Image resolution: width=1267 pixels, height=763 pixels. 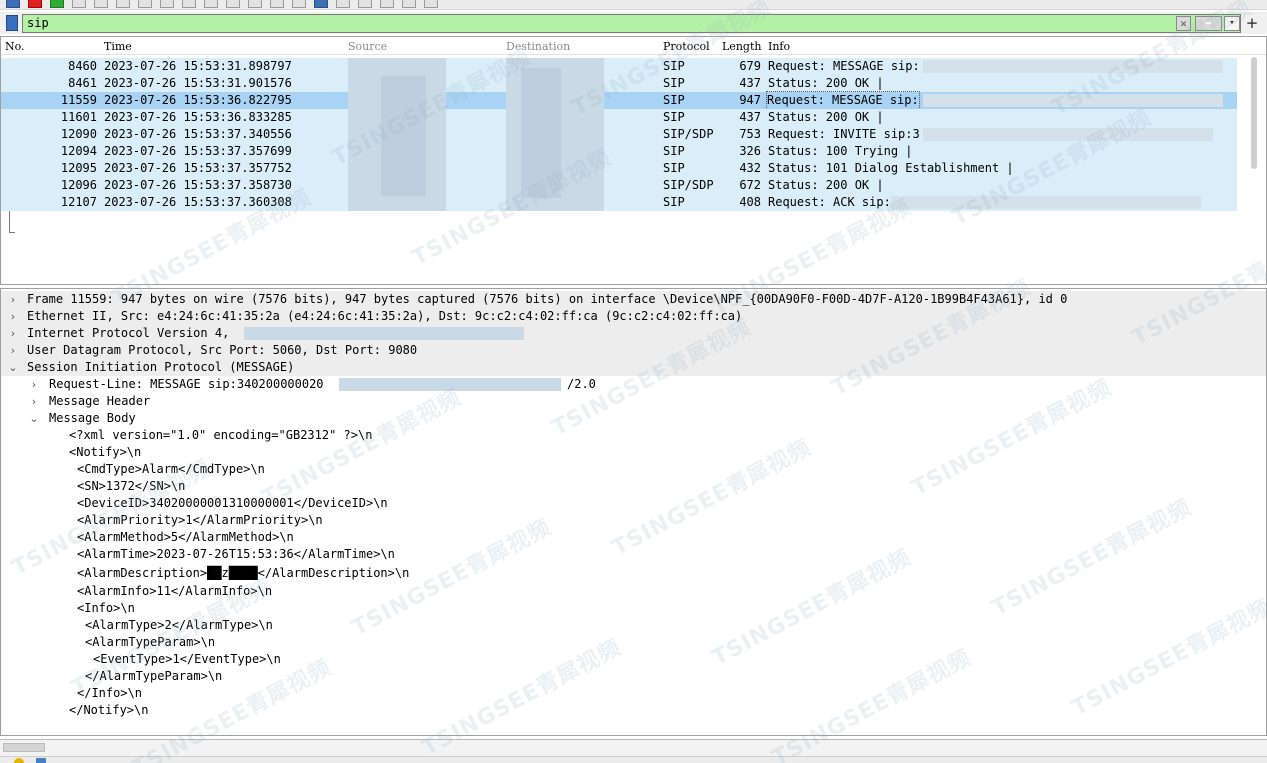 What do you see at coordinates (78, 185) in the screenshot?
I see `packet-no: 12096` at bounding box center [78, 185].